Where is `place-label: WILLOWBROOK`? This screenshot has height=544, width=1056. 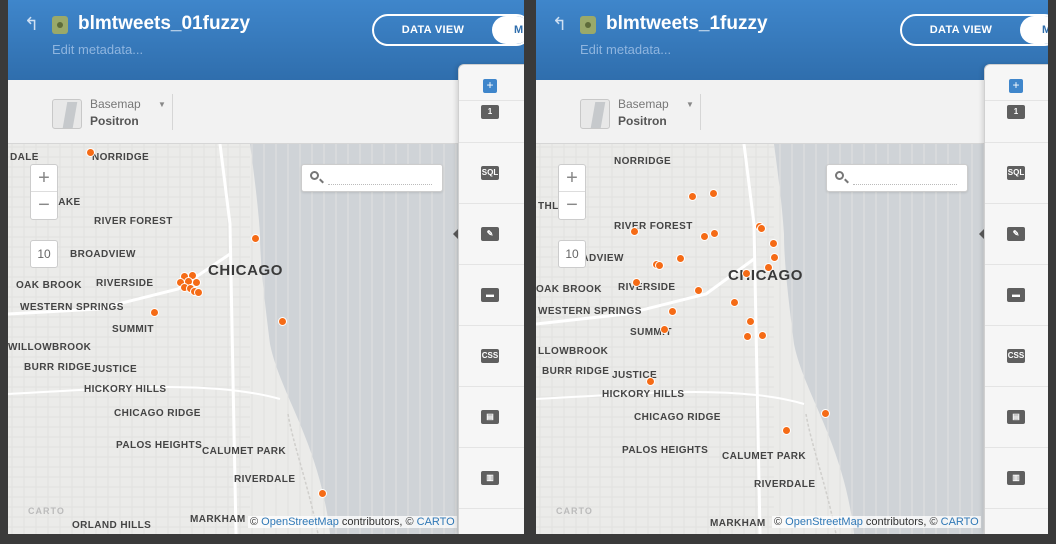 place-label: WILLOWBROOK is located at coordinates (50, 347).